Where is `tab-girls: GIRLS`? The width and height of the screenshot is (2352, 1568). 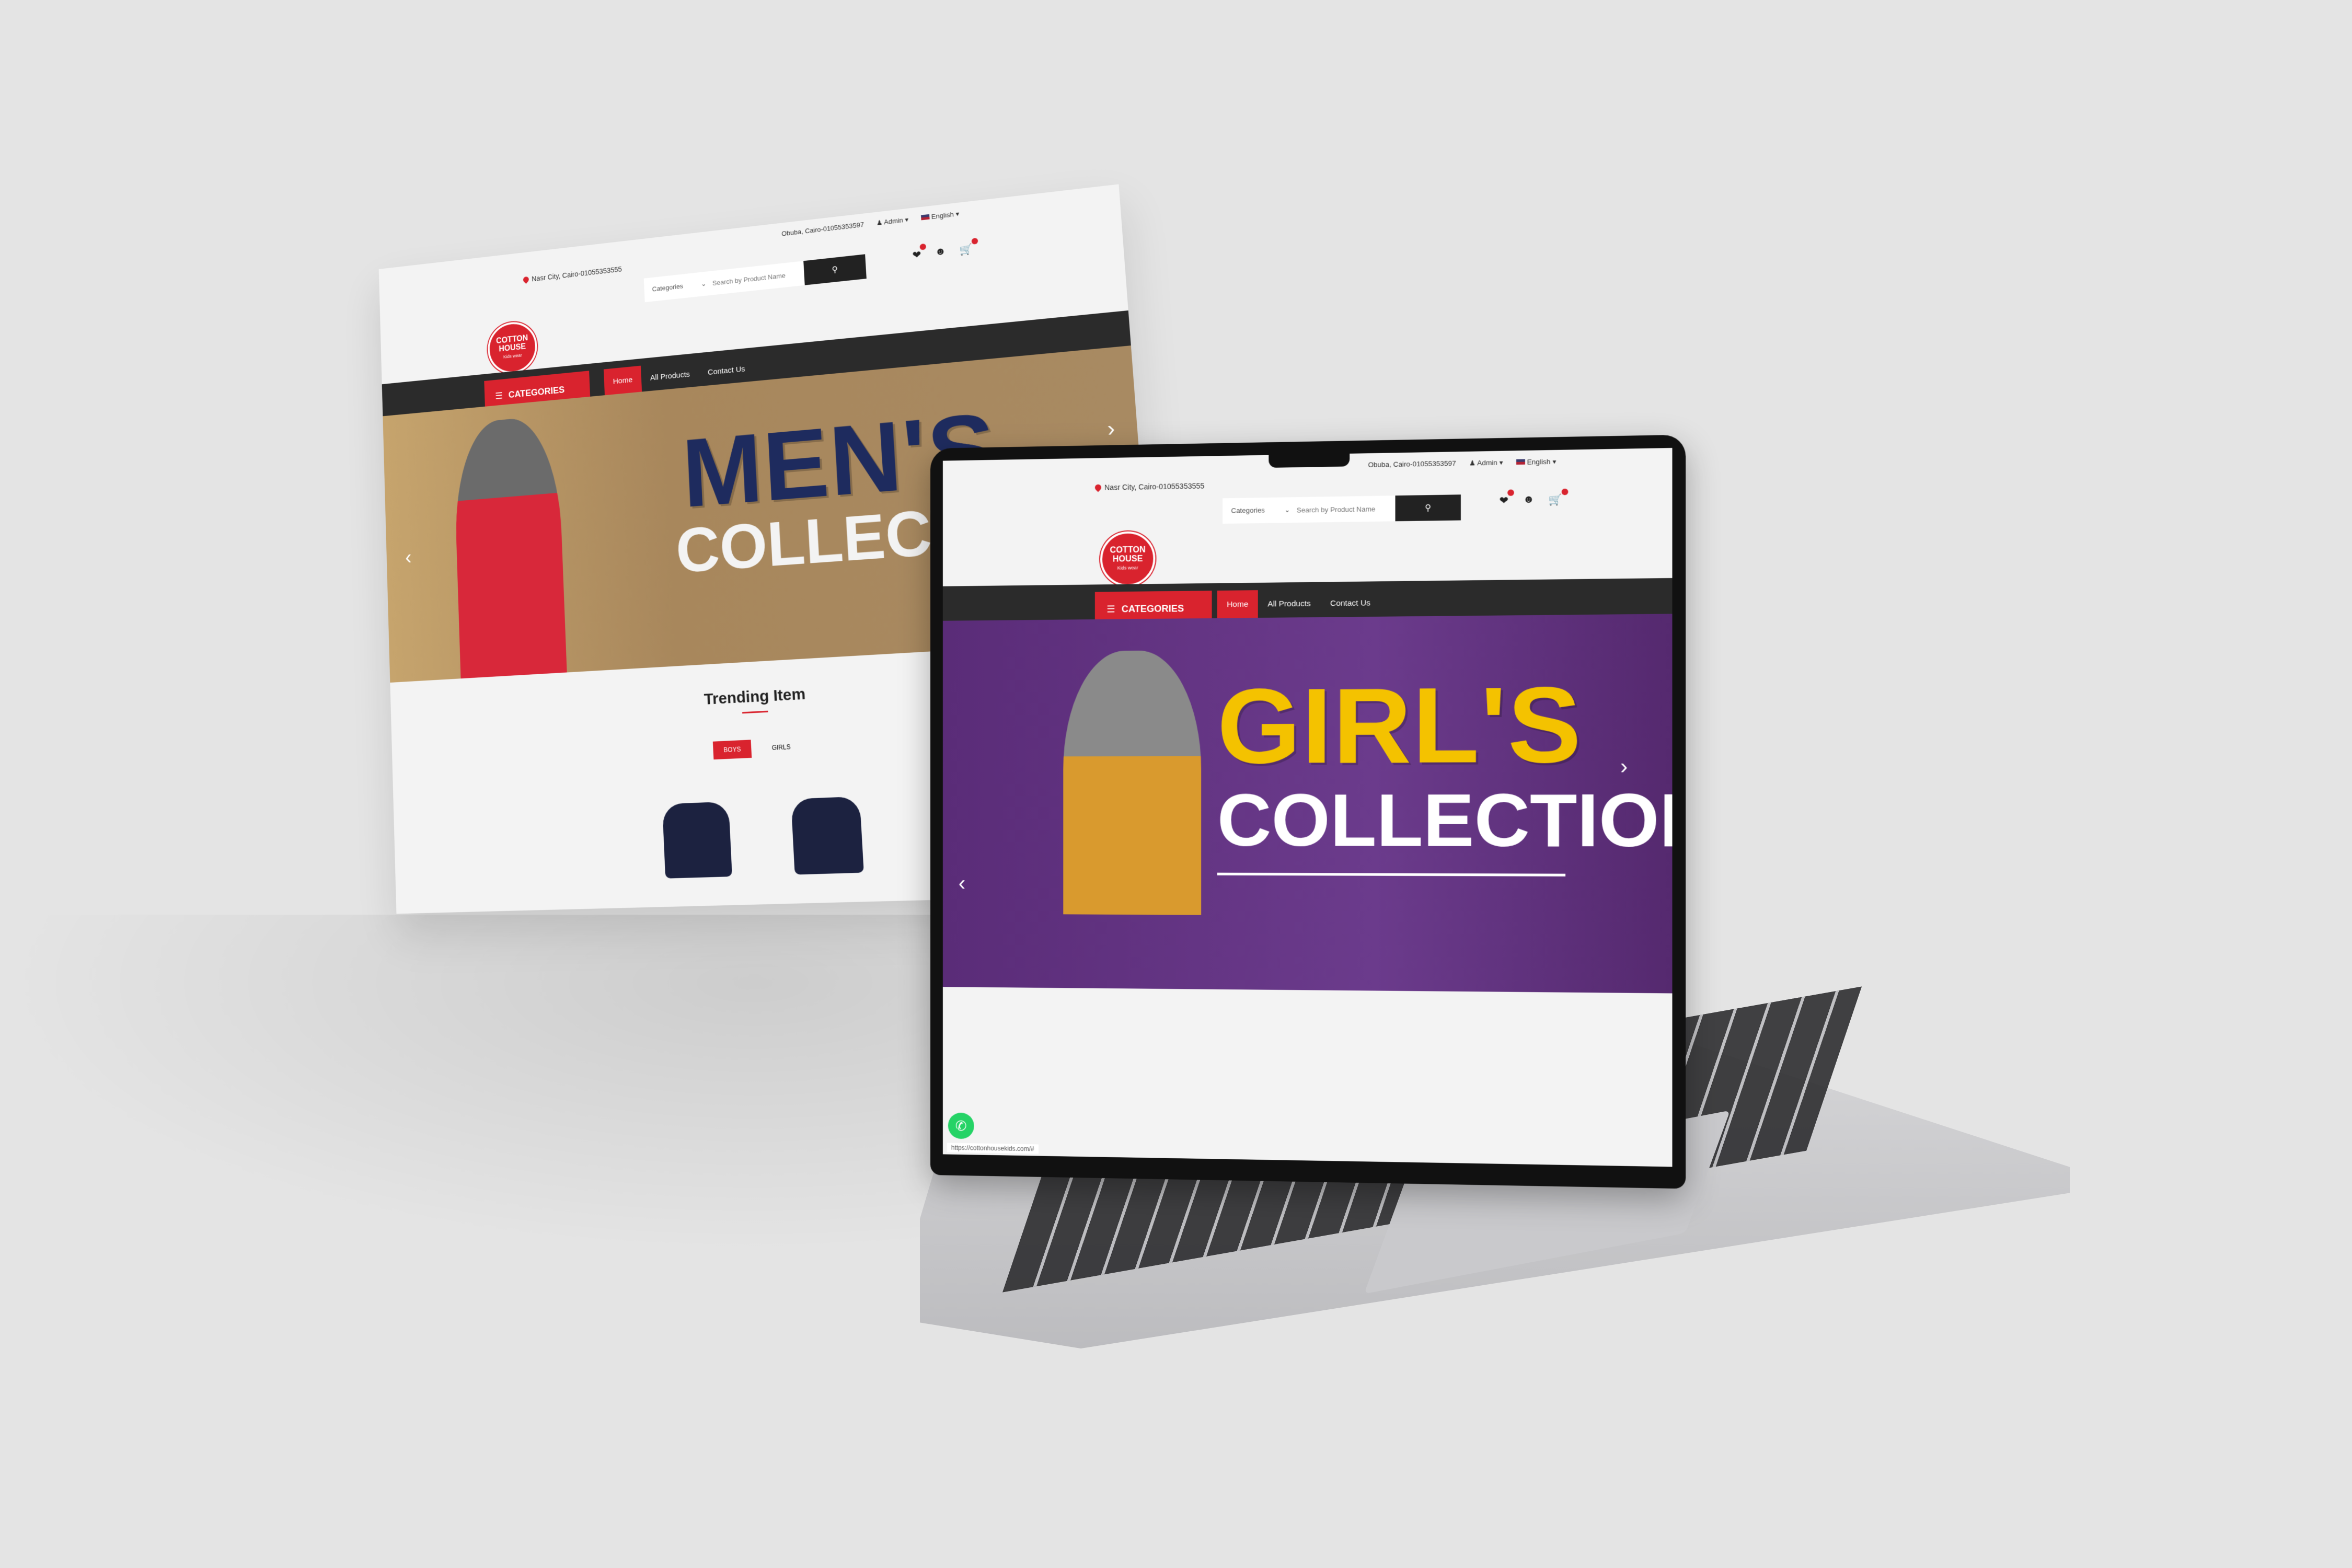
tab-girls: GIRLS is located at coordinates (781, 747).